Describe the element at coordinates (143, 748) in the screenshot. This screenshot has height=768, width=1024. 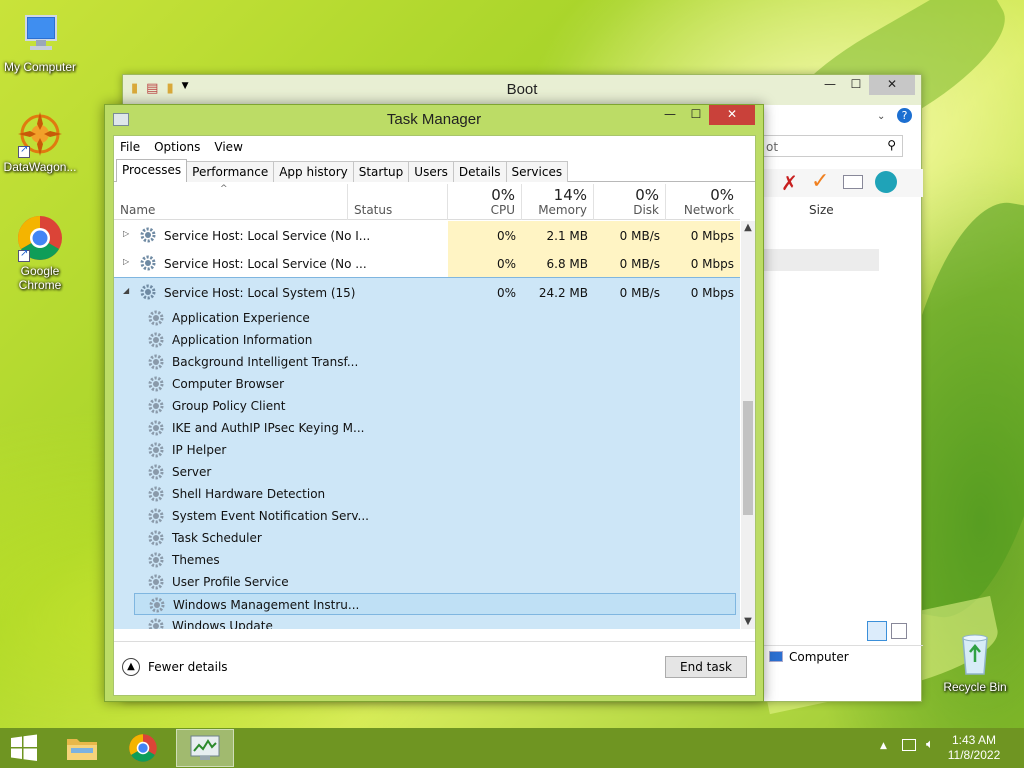
I see `taskbar-chrome` at that location.